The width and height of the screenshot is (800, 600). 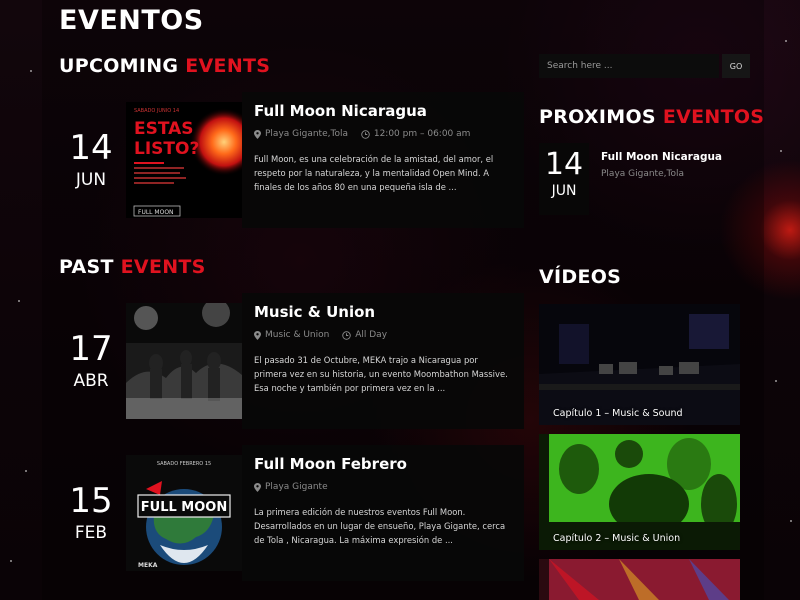 I want to click on event-date: 17 ABR, so click(x=91, y=361).